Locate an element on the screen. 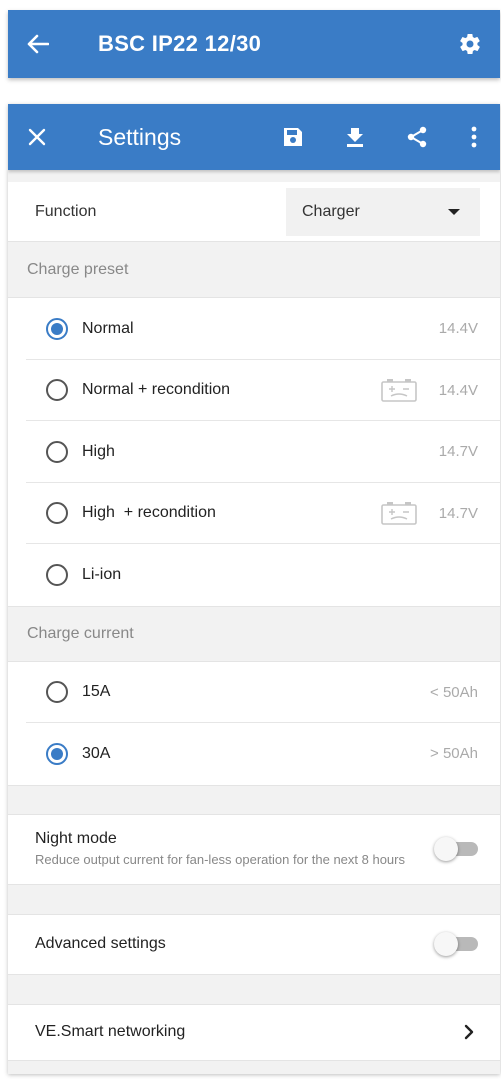 This screenshot has width=501, height=1079. ve-smart-networking-row: VE.Smart networking is located at coordinates (254, 1032).